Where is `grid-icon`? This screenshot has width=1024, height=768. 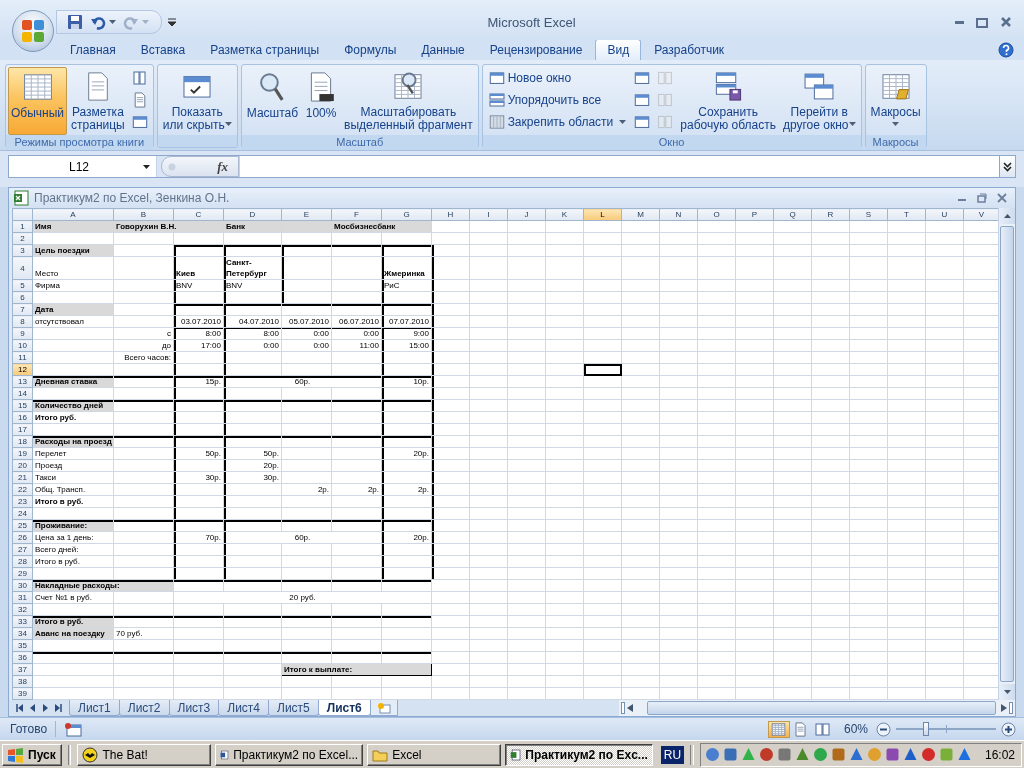 grid-icon is located at coordinates (496, 122).